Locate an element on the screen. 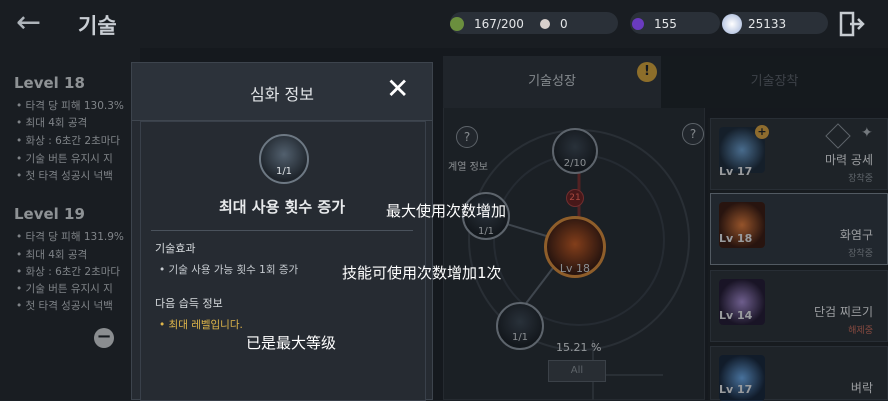 The image size is (888, 401). pearl-icon is located at coordinates (545, 24).